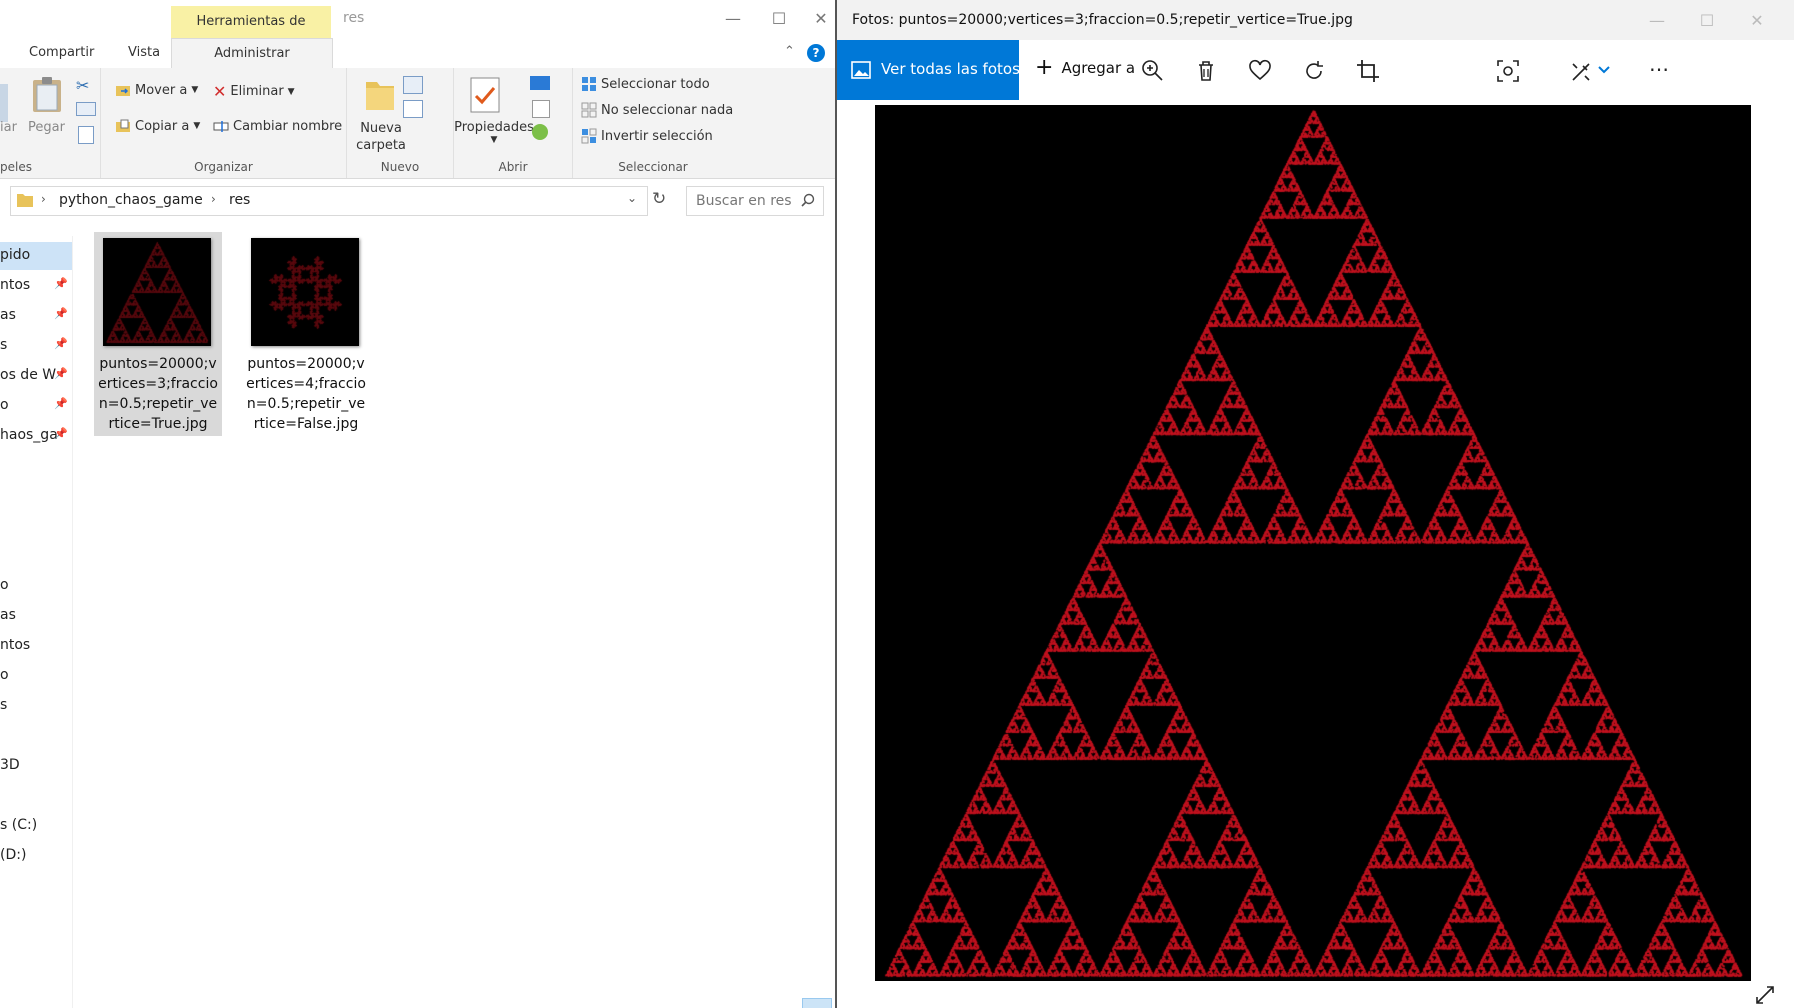 The height and width of the screenshot is (1008, 1794). Describe the element at coordinates (540, 83) in the screenshot. I see `open-icon` at that location.